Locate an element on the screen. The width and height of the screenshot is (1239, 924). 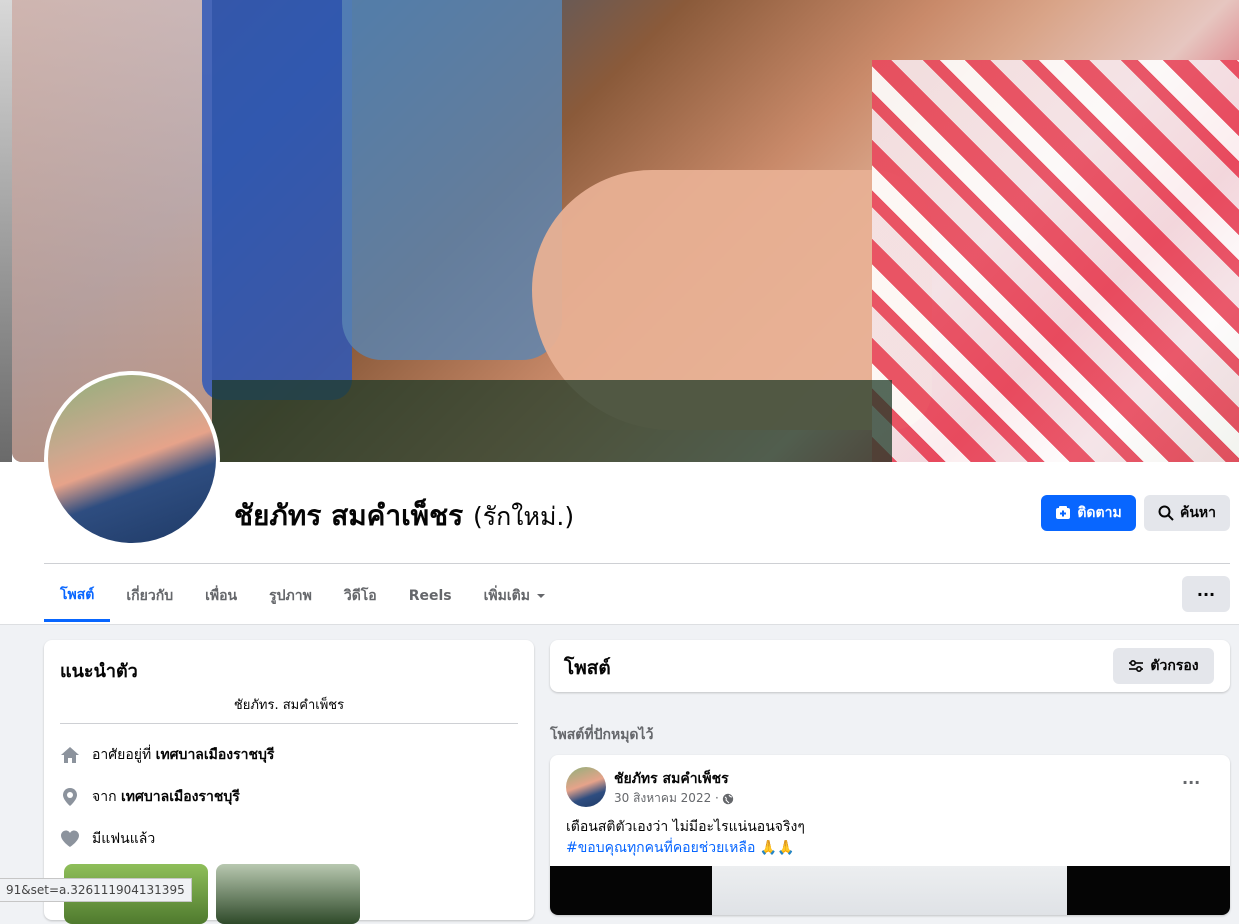
intro-lives-in: อาศัยอยู่ที่ เทศบาลเมืองราชบุรี is located at coordinates (167, 755).